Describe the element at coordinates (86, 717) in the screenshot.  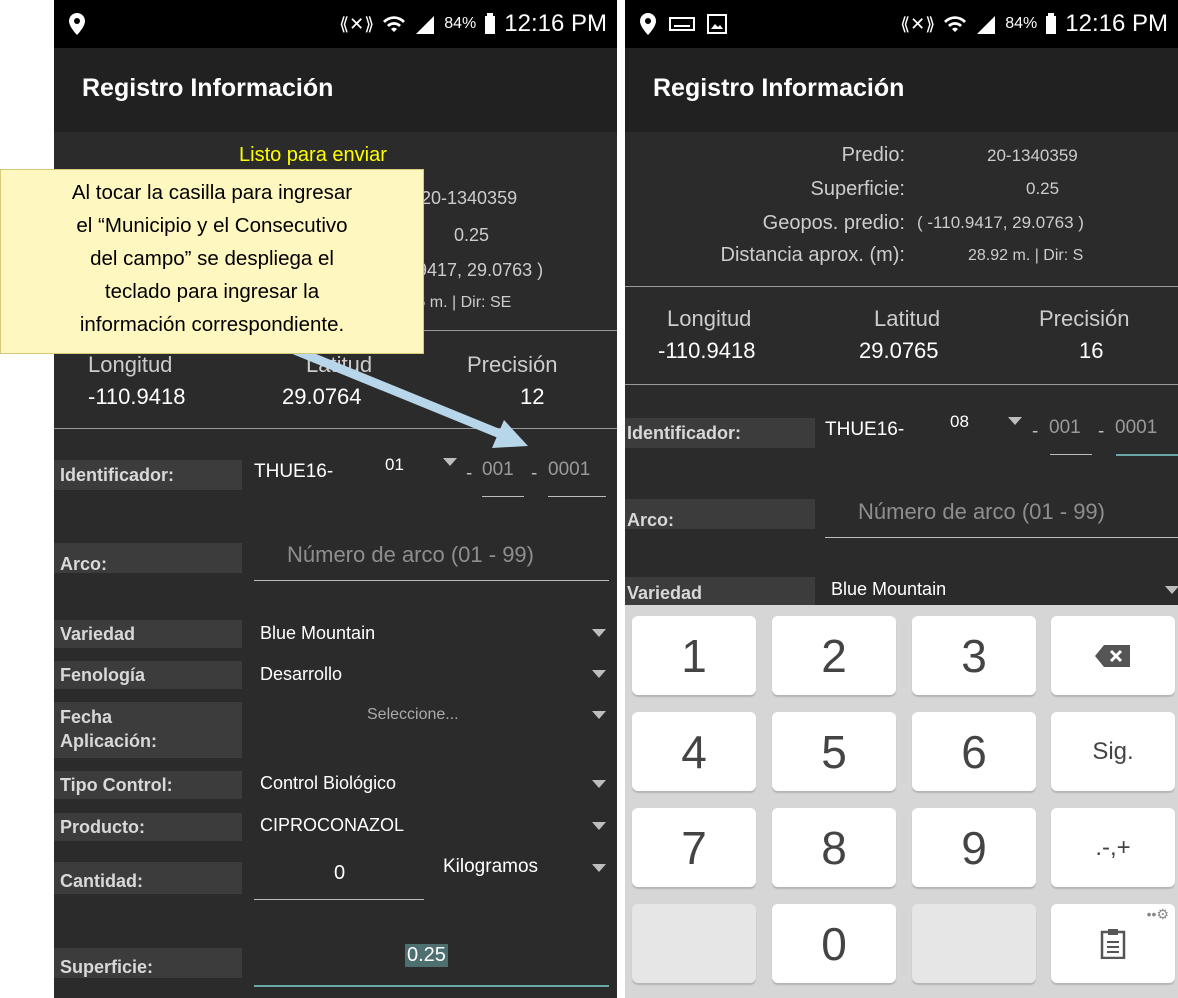
I see `fecha-label-line1: Fecha` at that location.